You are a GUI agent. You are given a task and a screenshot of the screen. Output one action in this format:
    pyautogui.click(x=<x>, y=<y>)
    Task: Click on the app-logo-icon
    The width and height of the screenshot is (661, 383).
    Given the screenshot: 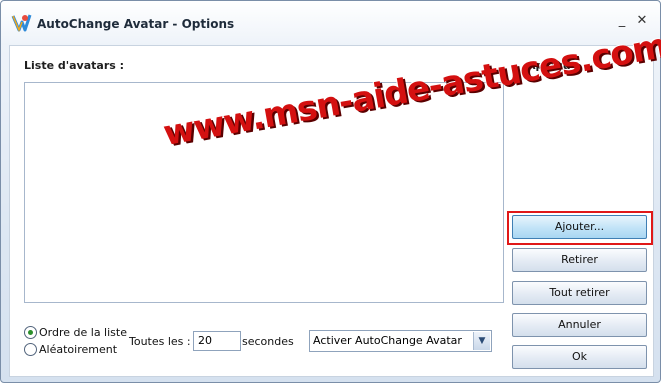 What is the action you would take?
    pyautogui.click(x=21, y=23)
    